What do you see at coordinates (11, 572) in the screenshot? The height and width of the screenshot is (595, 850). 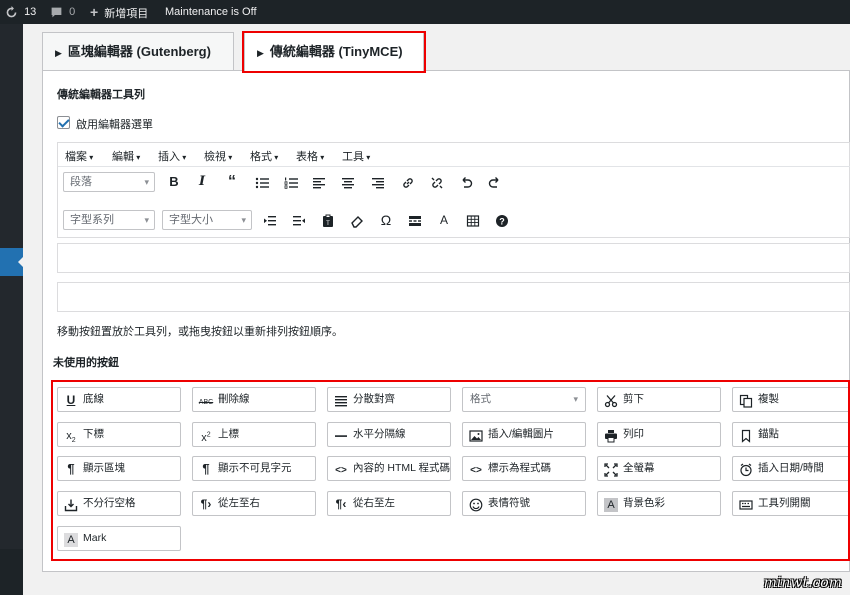 I see `sidebar-bottom` at bounding box center [11, 572].